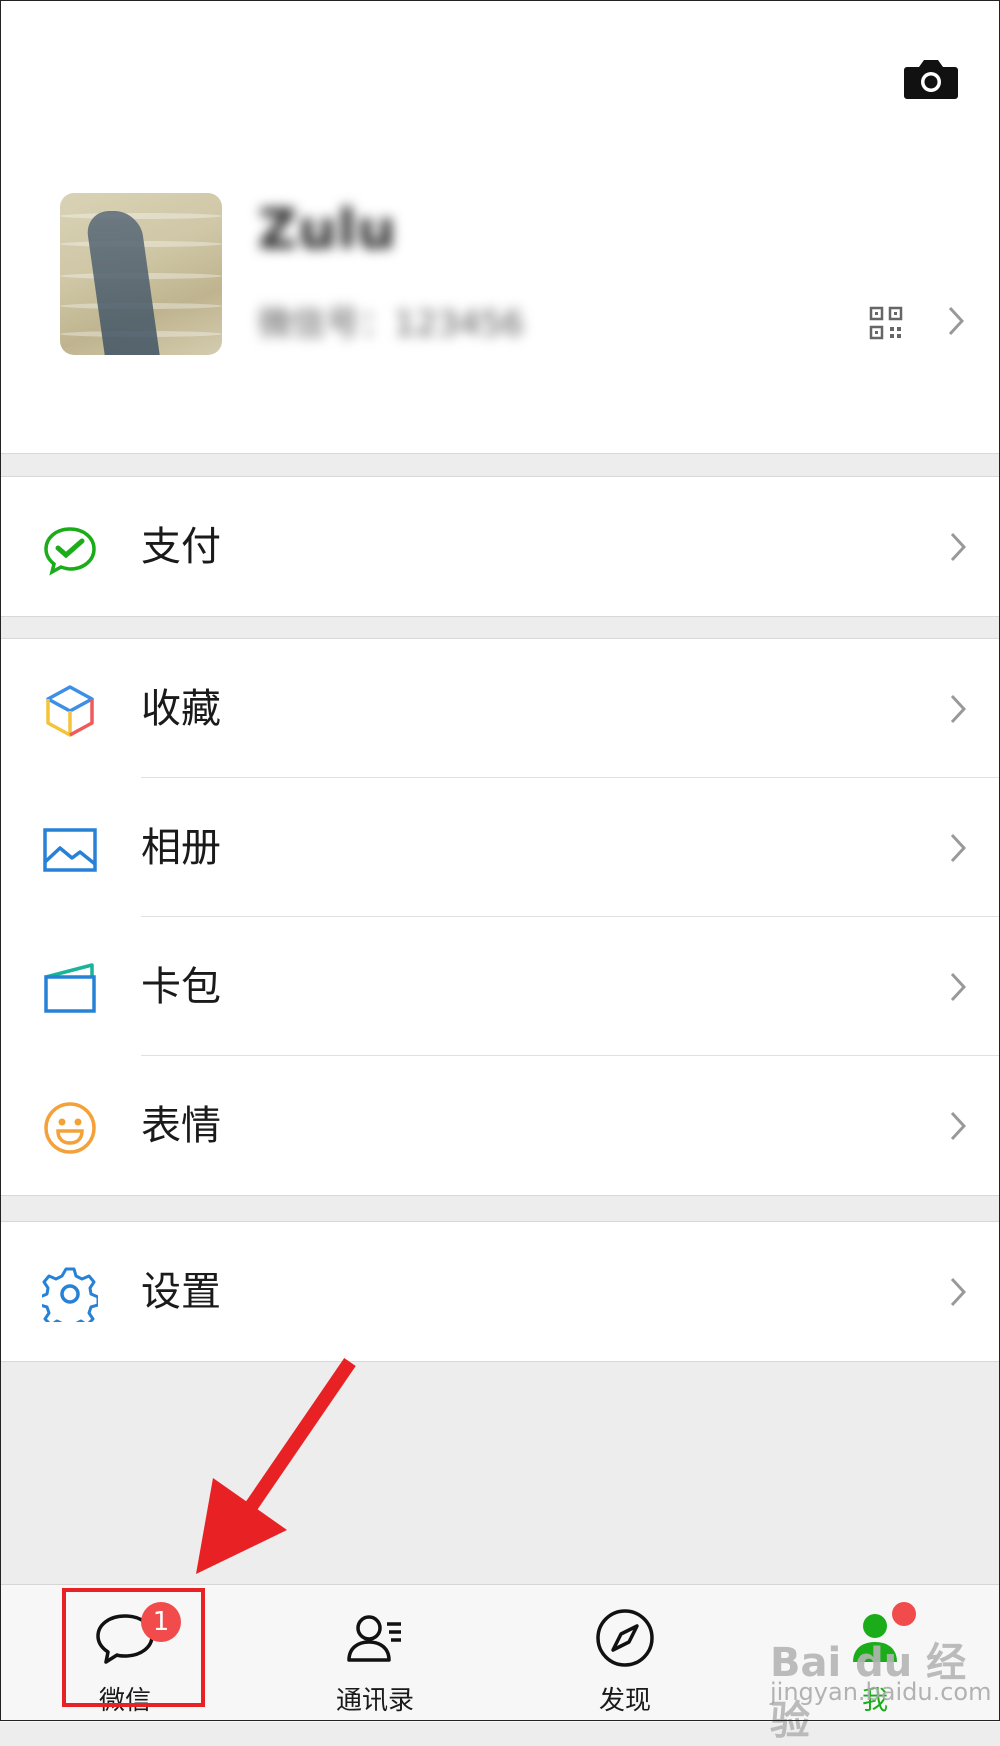 The width and height of the screenshot is (1000, 1746). What do you see at coordinates (181, 709) in the screenshot?
I see `menu-item-label: 收藏` at bounding box center [181, 709].